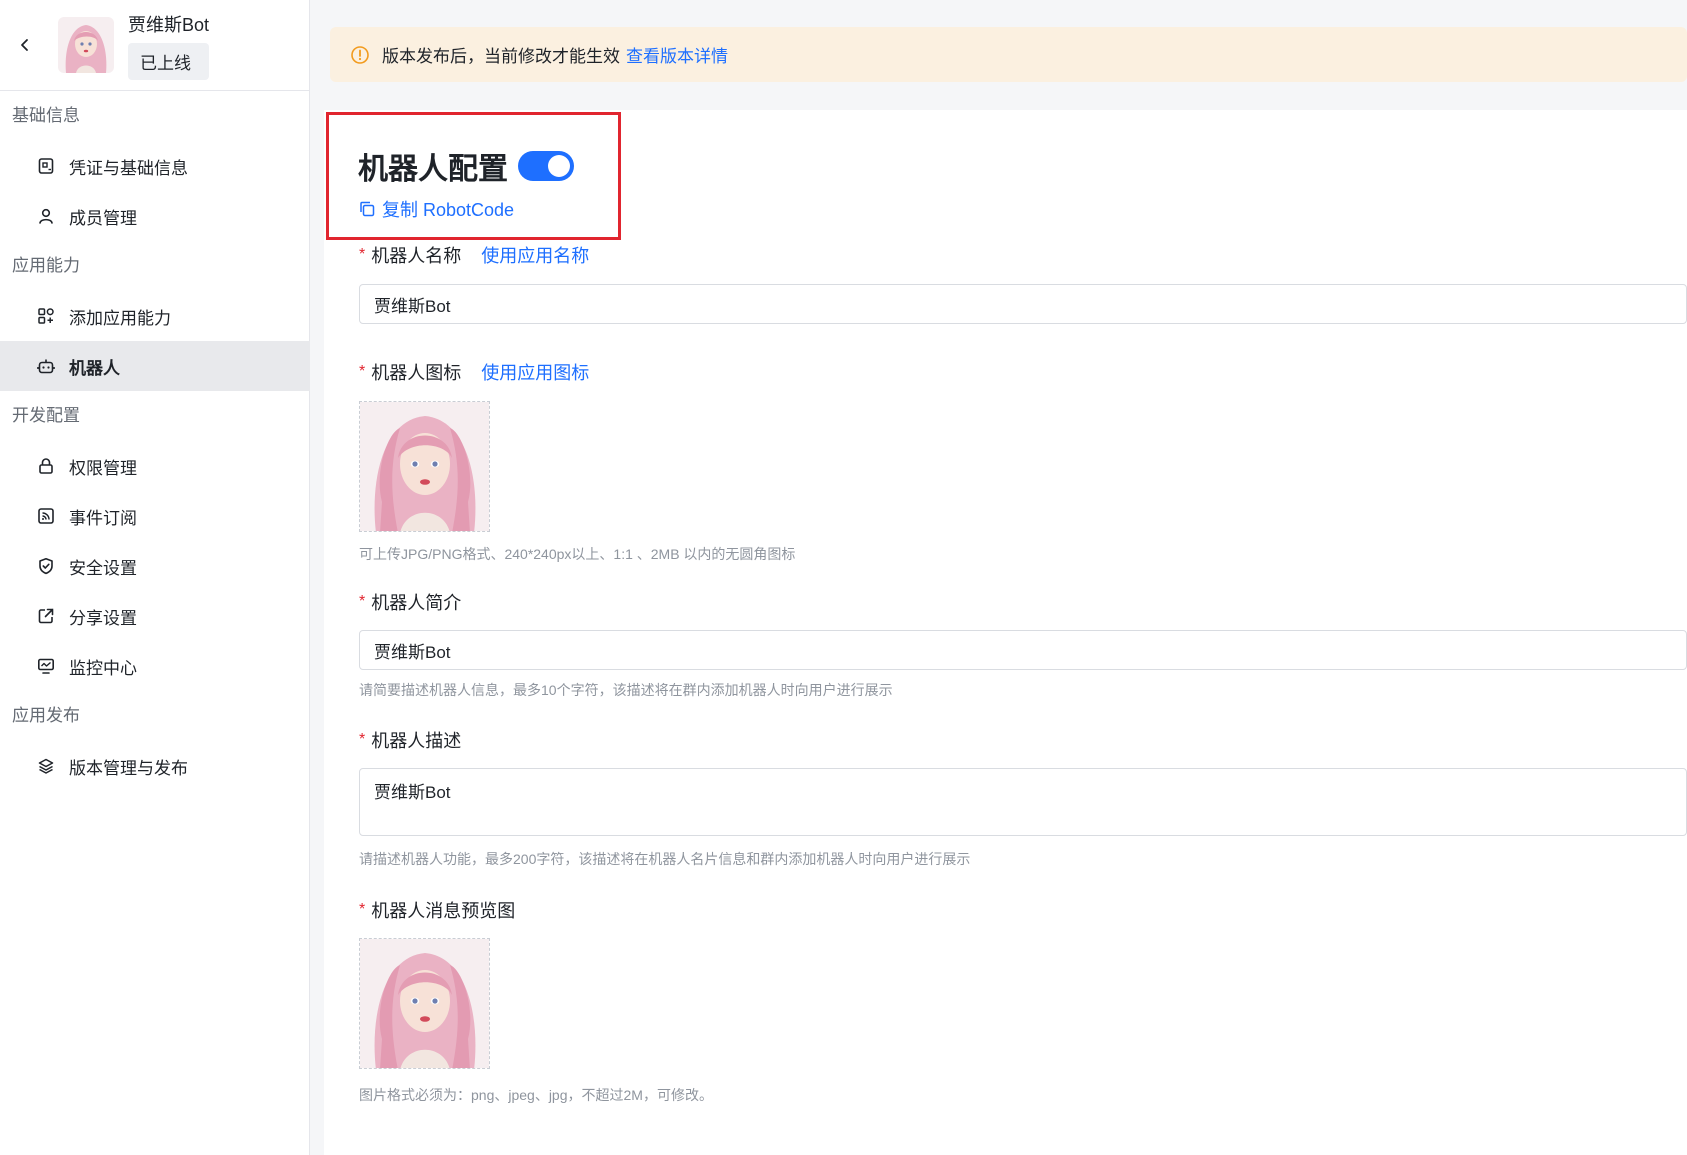 This screenshot has height=1155, width=1687. What do you see at coordinates (677, 54) in the screenshot?
I see `version-details-link: 查看版本详情` at bounding box center [677, 54].